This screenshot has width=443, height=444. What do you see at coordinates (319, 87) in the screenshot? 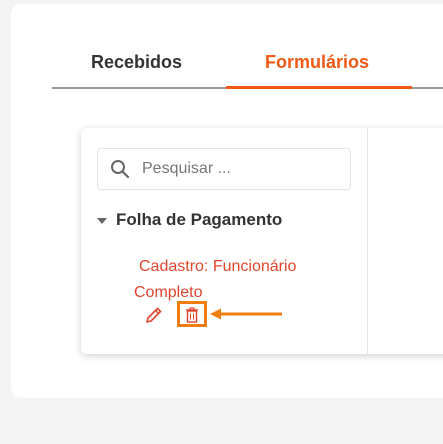
I see `active-tab-indicator` at bounding box center [319, 87].